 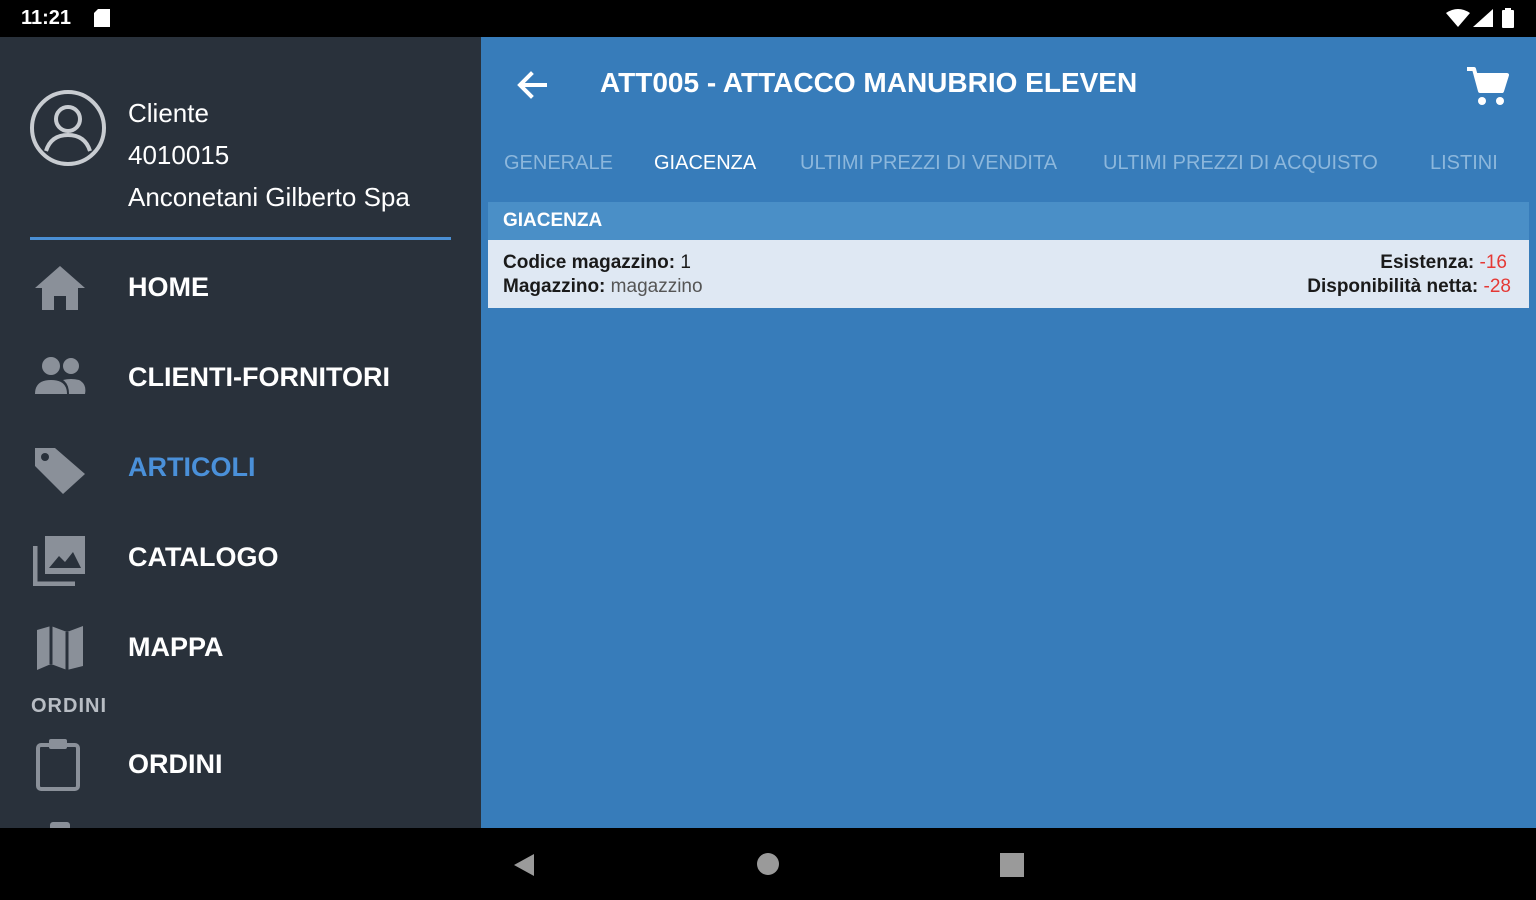 What do you see at coordinates (554, 286) in the screenshot?
I see `magazzino-label: Magazzino:` at bounding box center [554, 286].